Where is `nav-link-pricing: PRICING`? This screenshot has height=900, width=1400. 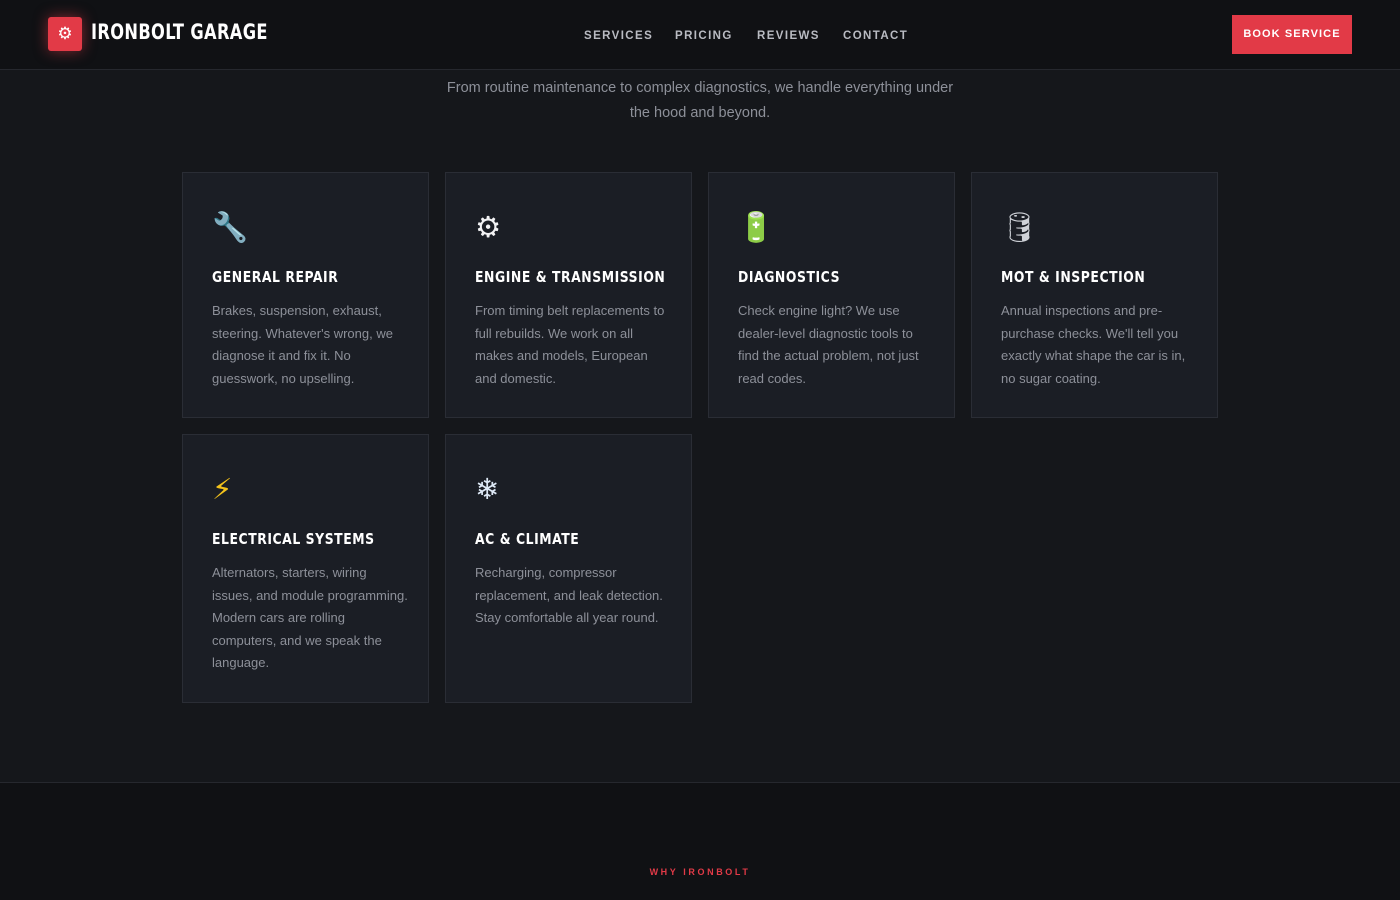
nav-link-pricing: PRICING is located at coordinates (704, 36).